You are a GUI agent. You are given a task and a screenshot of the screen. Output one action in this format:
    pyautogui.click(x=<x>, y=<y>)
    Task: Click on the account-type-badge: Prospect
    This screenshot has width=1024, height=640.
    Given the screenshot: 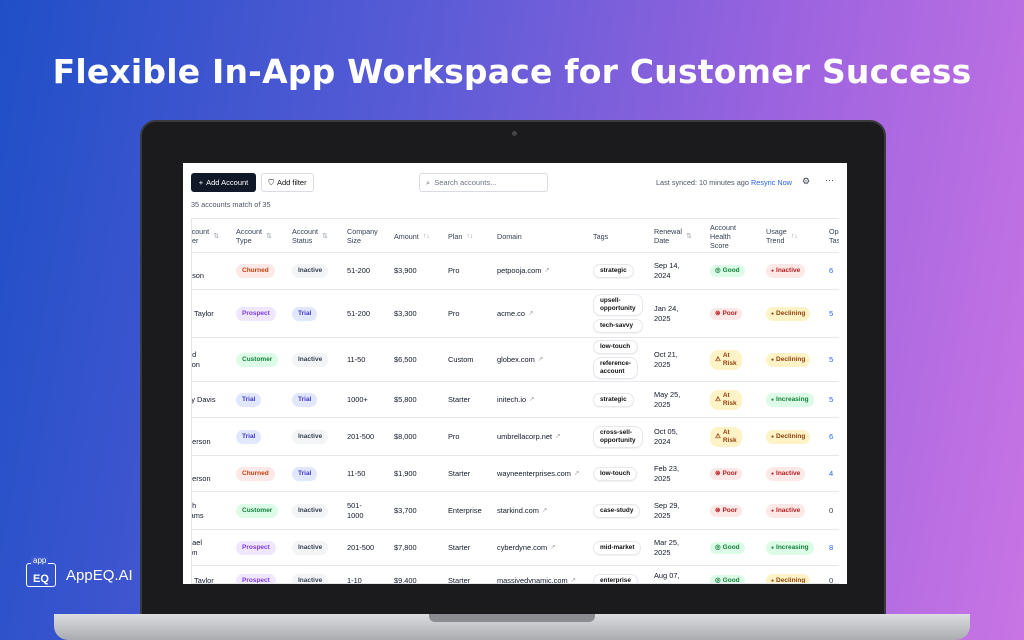 What is the action you would take?
    pyautogui.click(x=256, y=313)
    